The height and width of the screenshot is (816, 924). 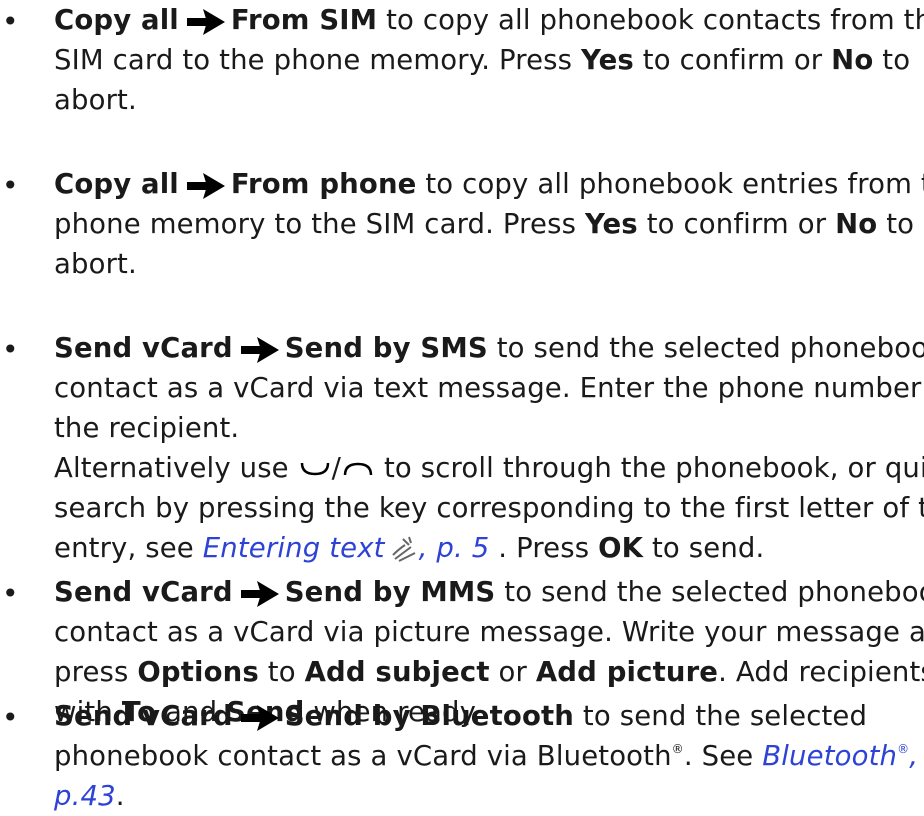 What do you see at coordinates (621, 548) in the screenshot?
I see `key-label: OK` at bounding box center [621, 548].